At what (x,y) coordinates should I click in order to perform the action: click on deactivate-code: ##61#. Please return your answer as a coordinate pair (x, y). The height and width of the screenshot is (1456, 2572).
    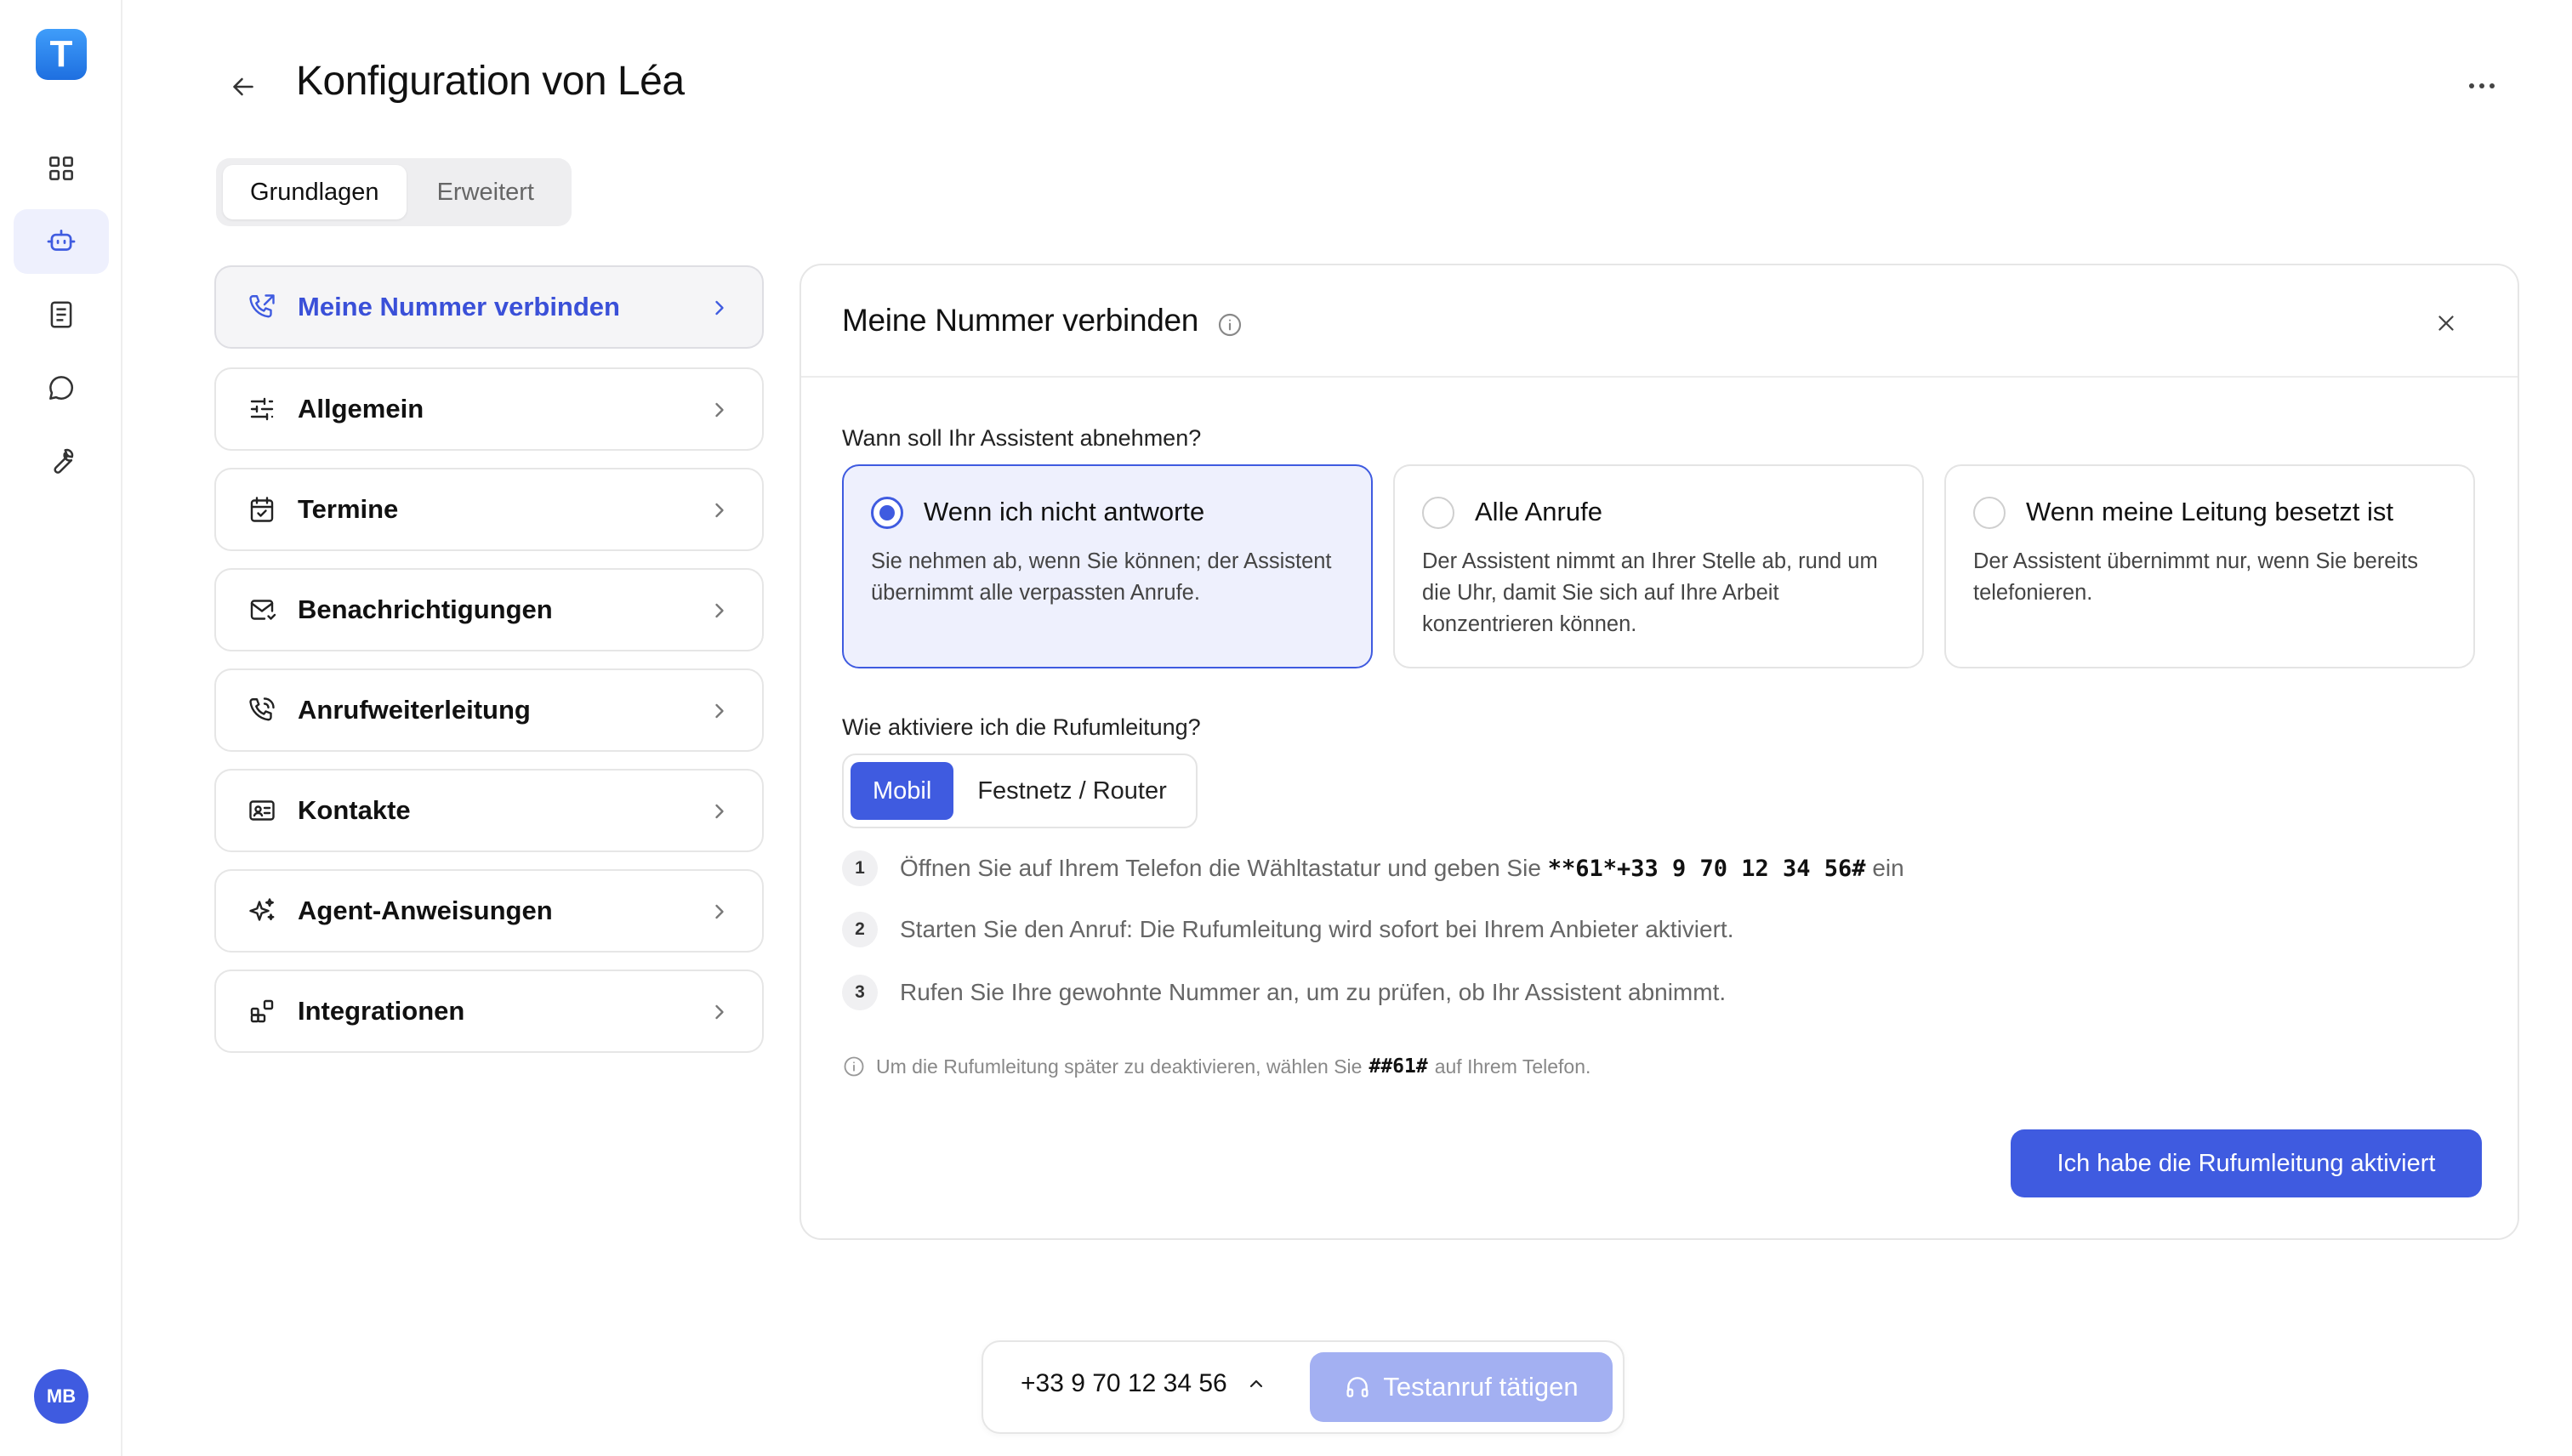
    Looking at the image, I should click on (1399, 1066).